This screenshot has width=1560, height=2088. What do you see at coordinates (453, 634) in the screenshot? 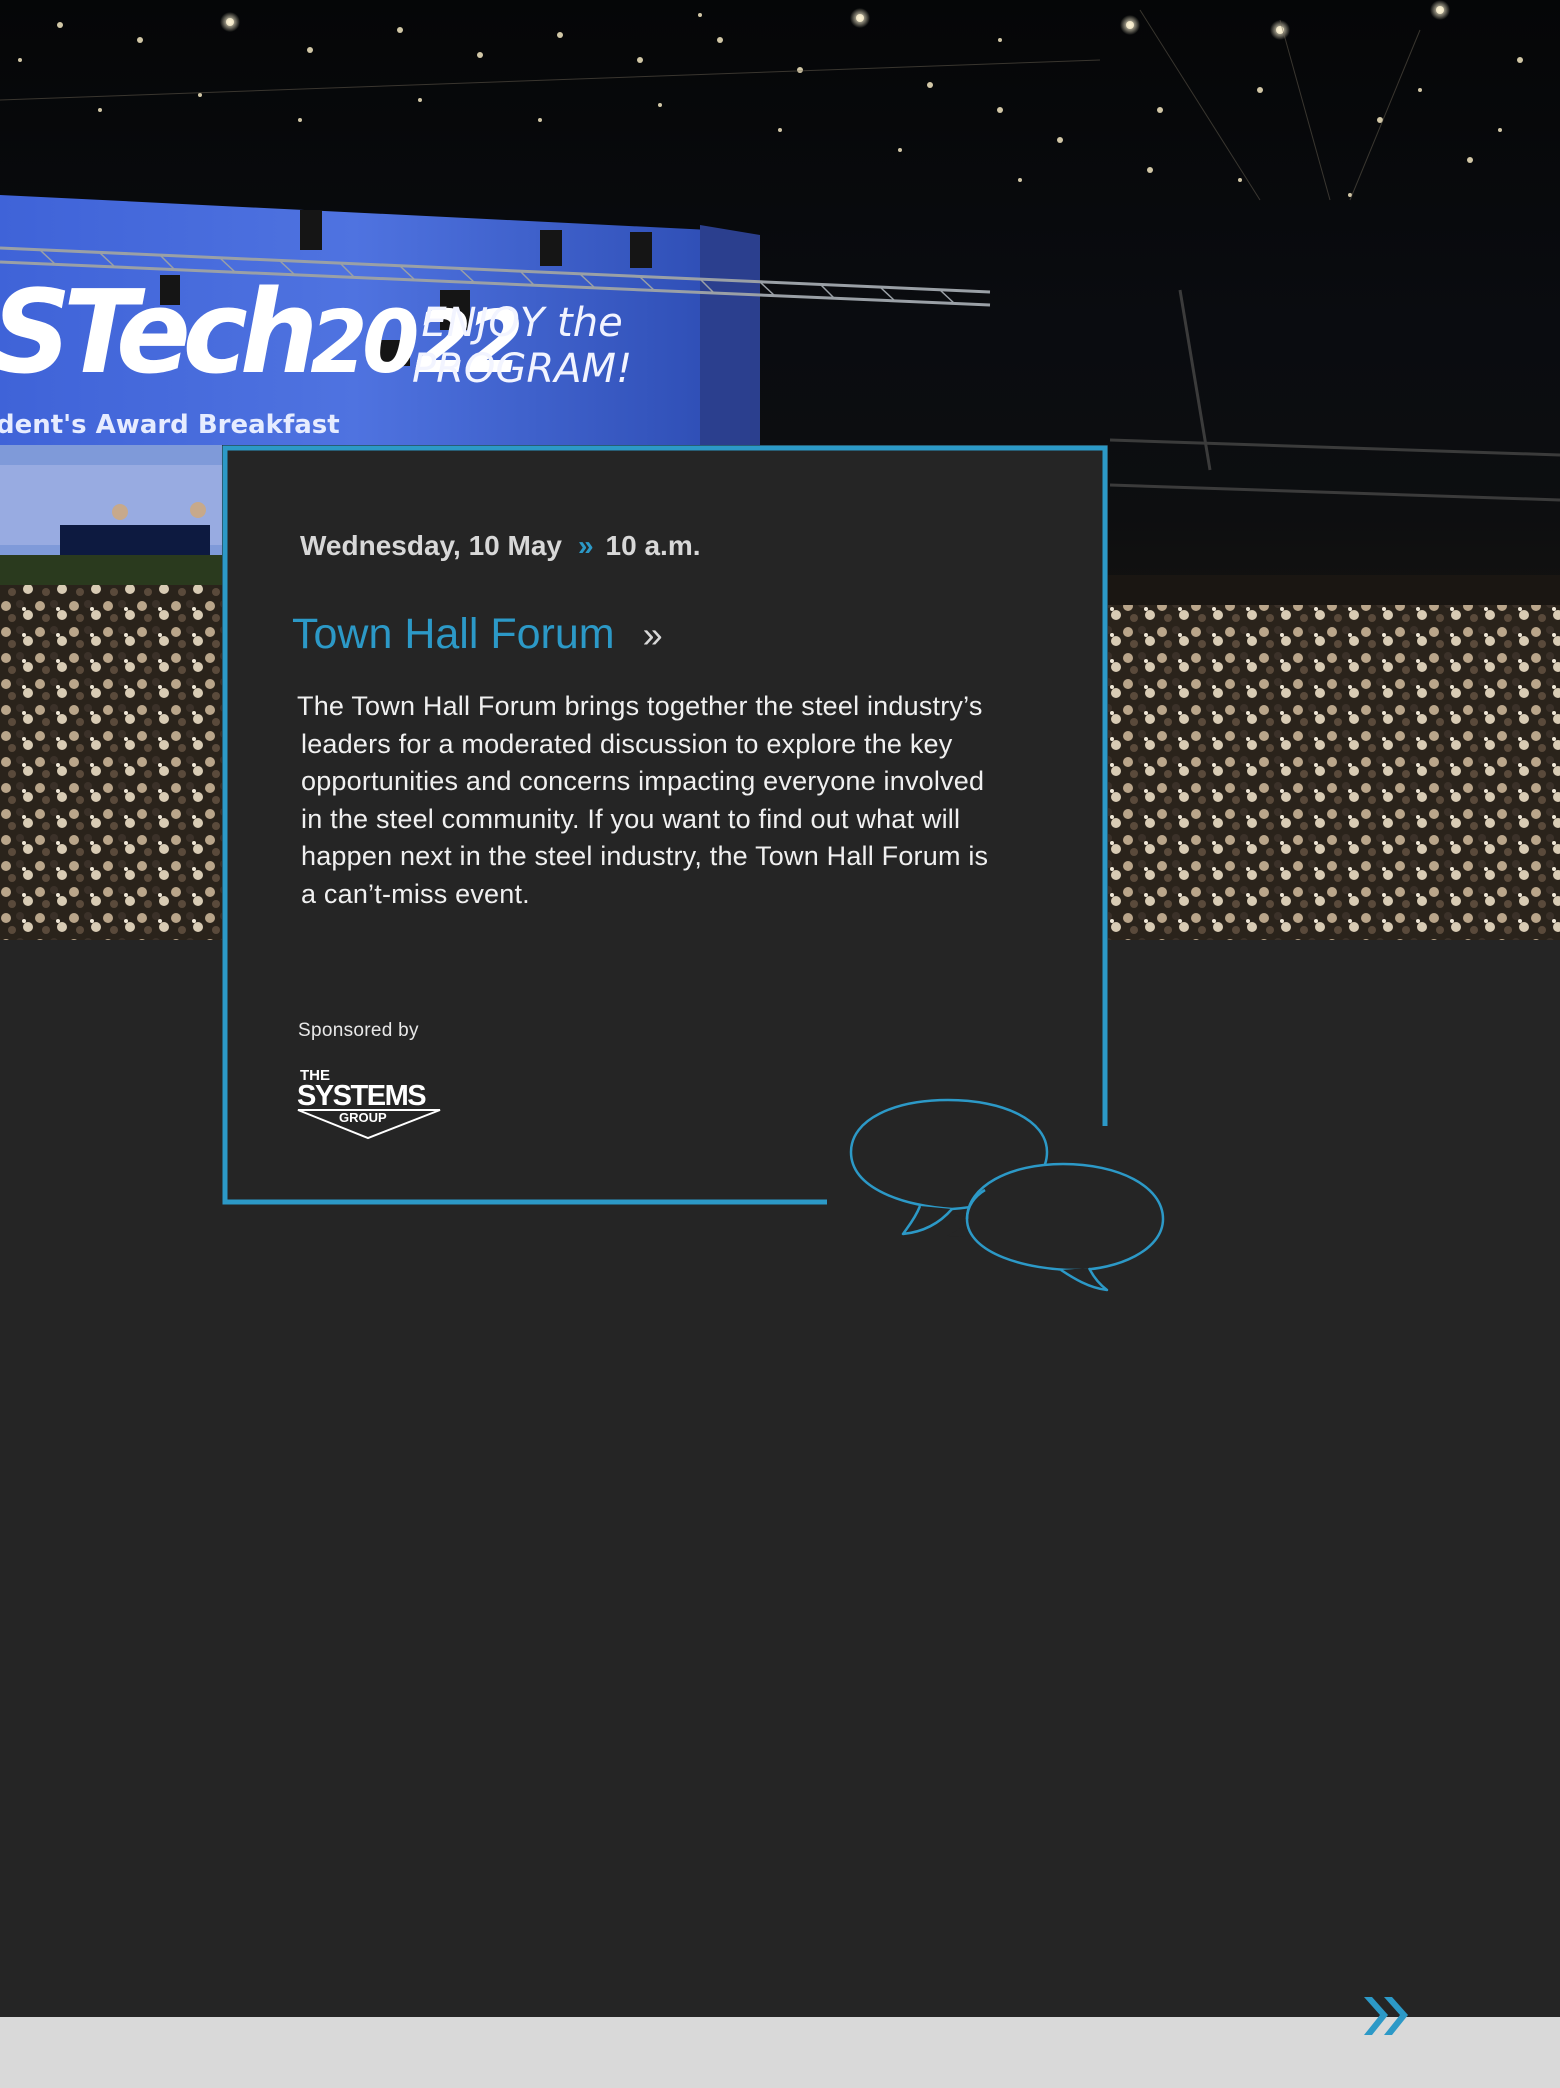
I see `event-title-text: Town Hall Forum` at bounding box center [453, 634].